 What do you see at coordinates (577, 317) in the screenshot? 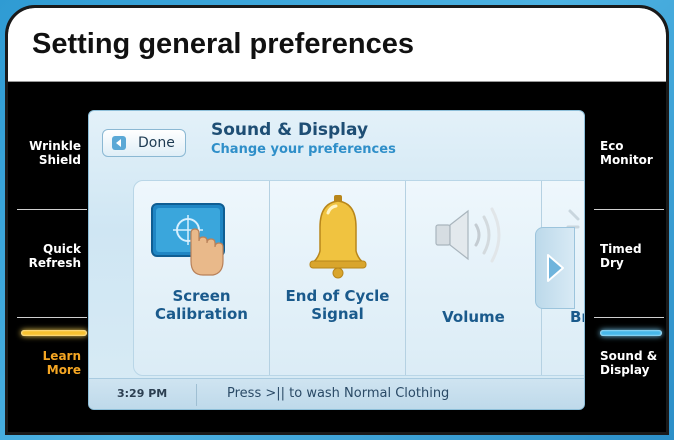
I see `tile-label-brightness: Br` at bounding box center [577, 317].